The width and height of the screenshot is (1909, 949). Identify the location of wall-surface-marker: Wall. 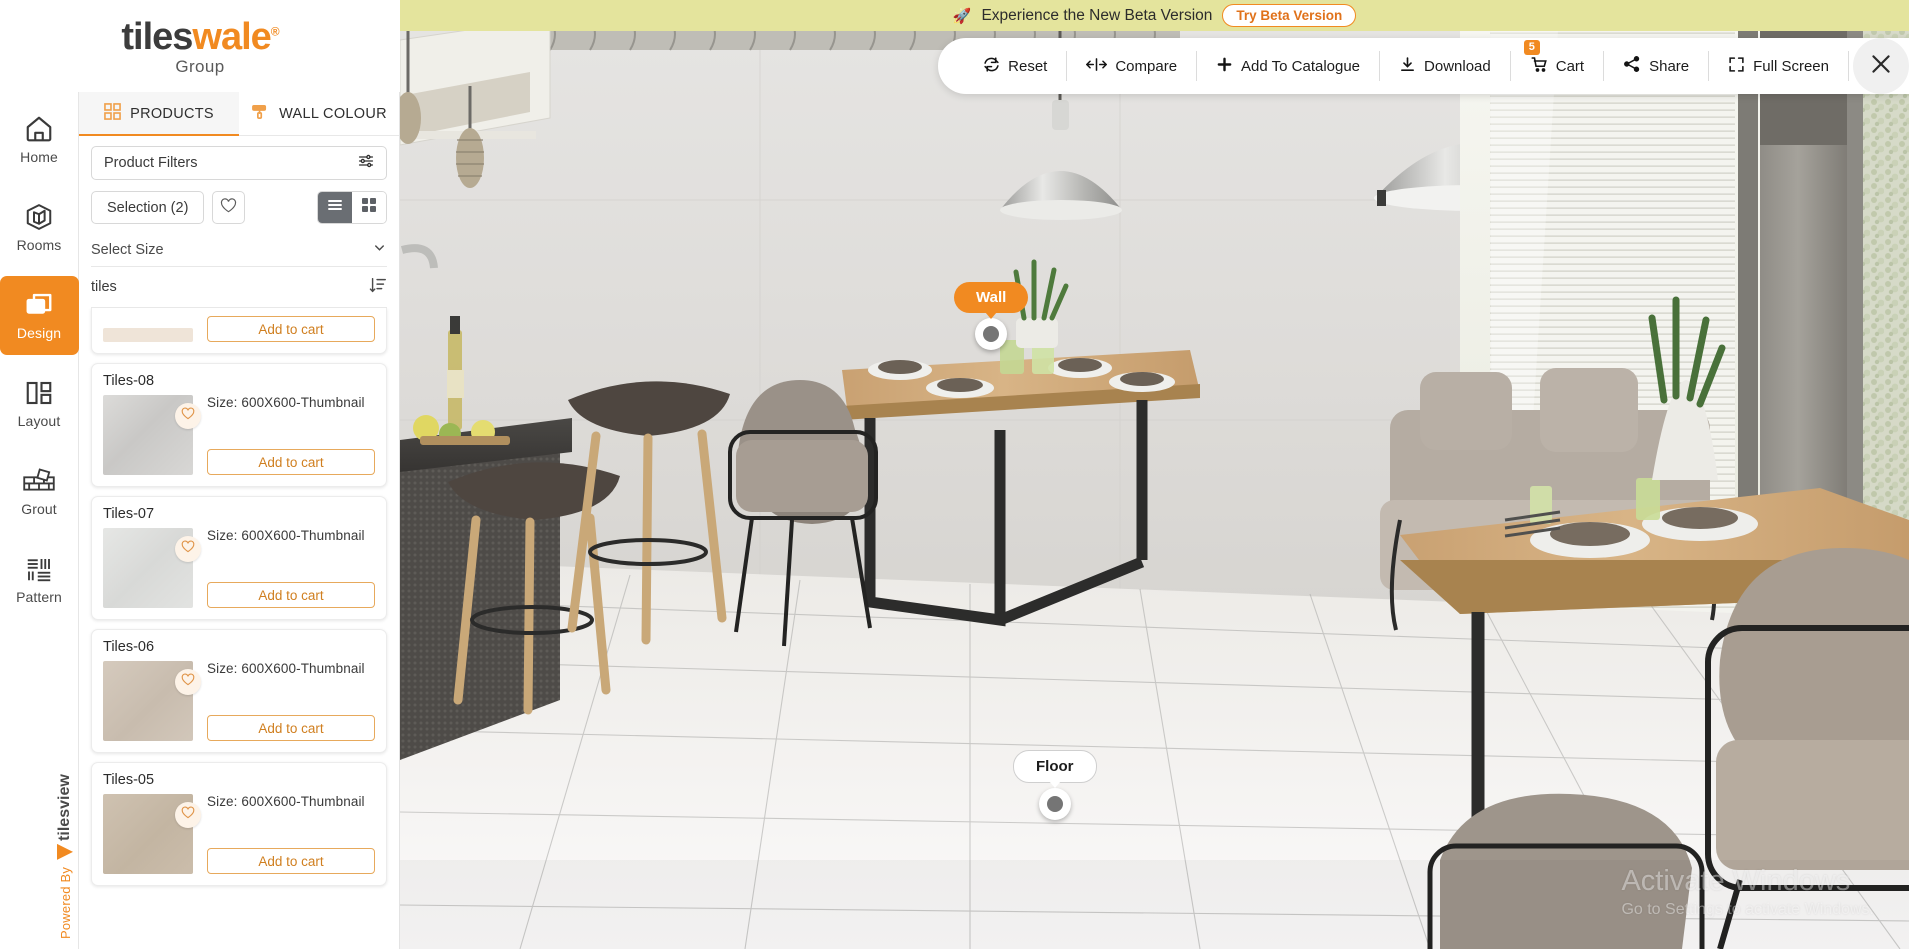
(991, 316).